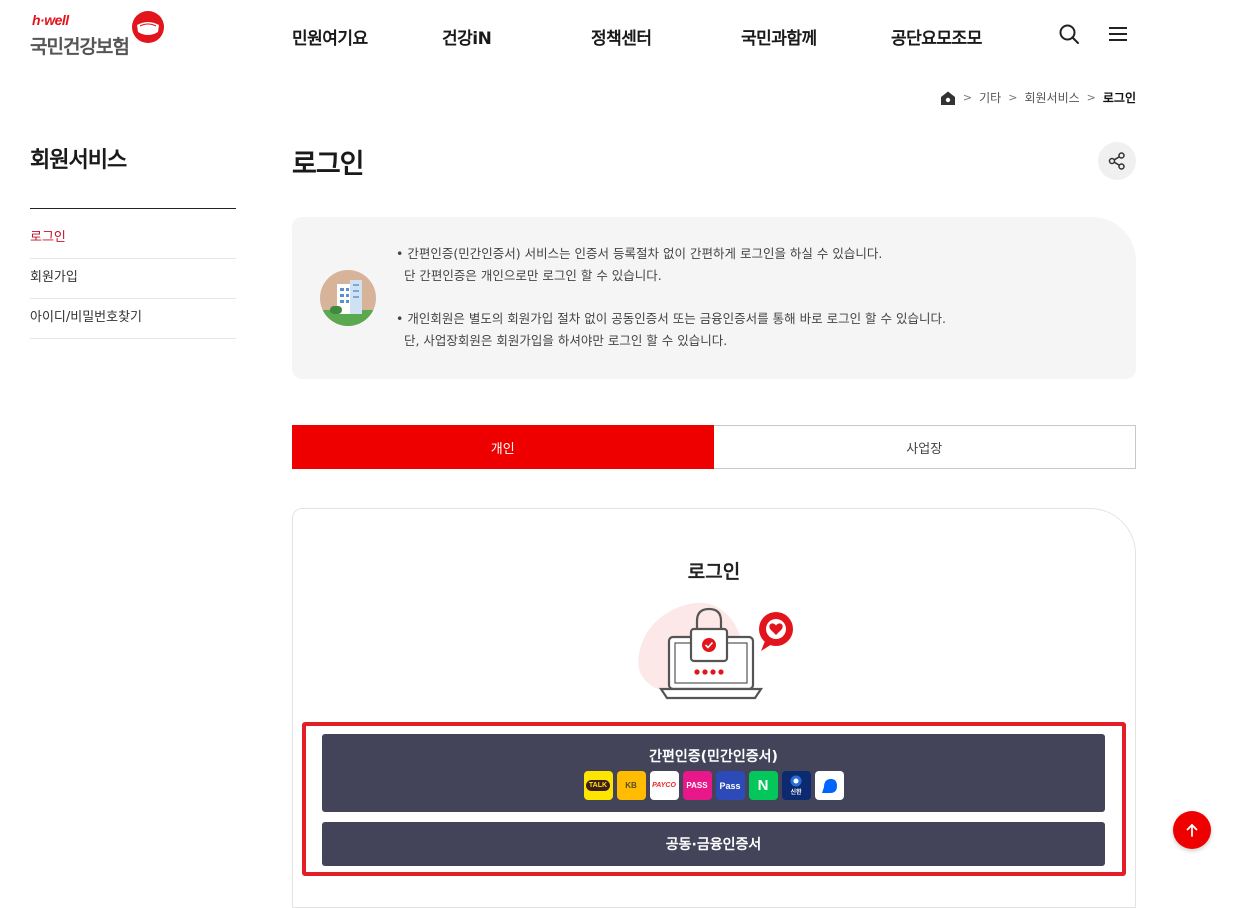 This screenshot has width=1251, height=908. I want to click on pass-skt-icon: PASS, so click(697, 785).